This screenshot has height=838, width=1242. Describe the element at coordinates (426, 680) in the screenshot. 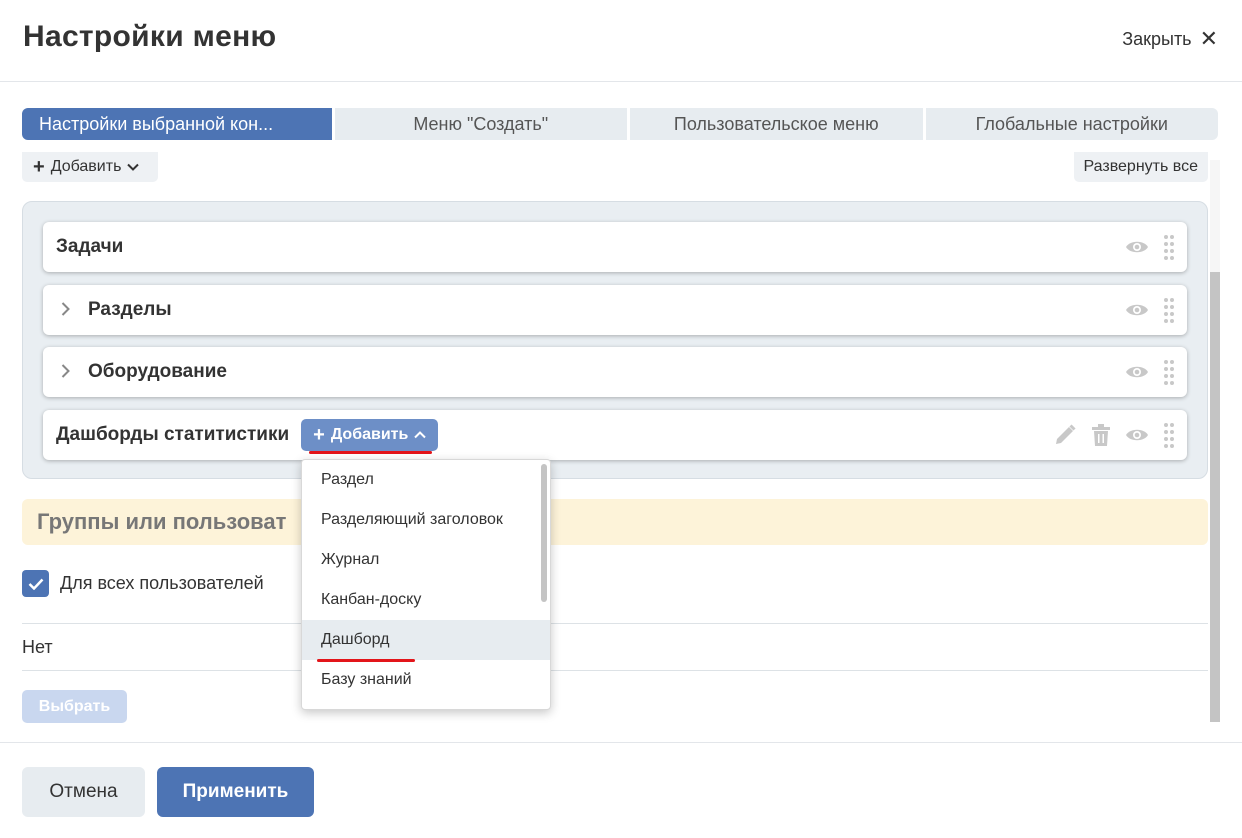

I see `dropdown-item-knowledge-base: Базу знаний` at that location.